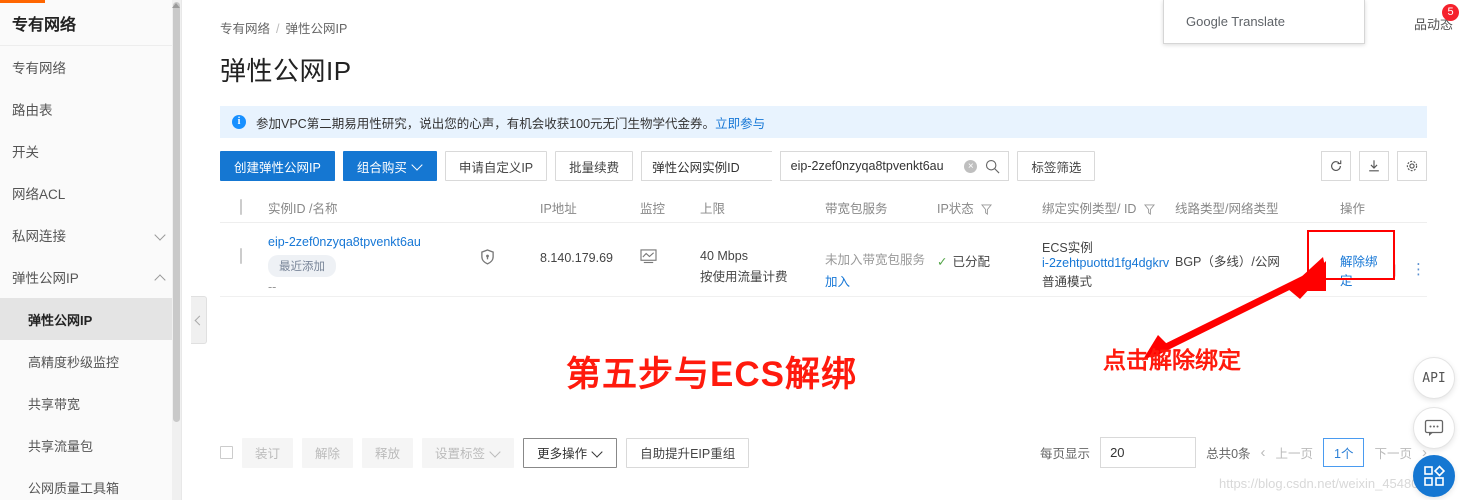 This screenshot has width=1465, height=500. Describe the element at coordinates (1393, 452) in the screenshot. I see `next-page-button: 下一页` at that location.